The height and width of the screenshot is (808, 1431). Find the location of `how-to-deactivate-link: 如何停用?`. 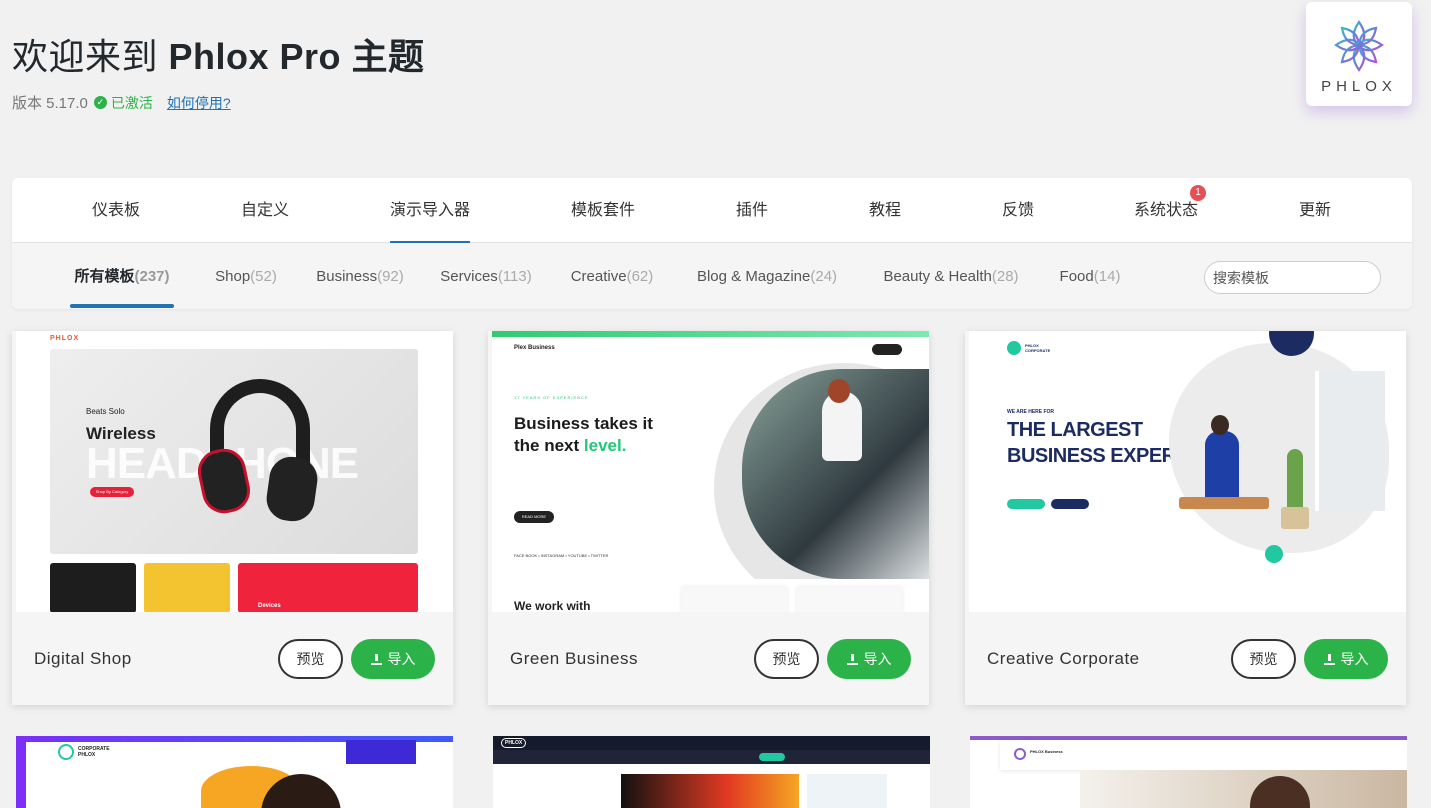

how-to-deactivate-link: 如何停用? is located at coordinates (199, 103).